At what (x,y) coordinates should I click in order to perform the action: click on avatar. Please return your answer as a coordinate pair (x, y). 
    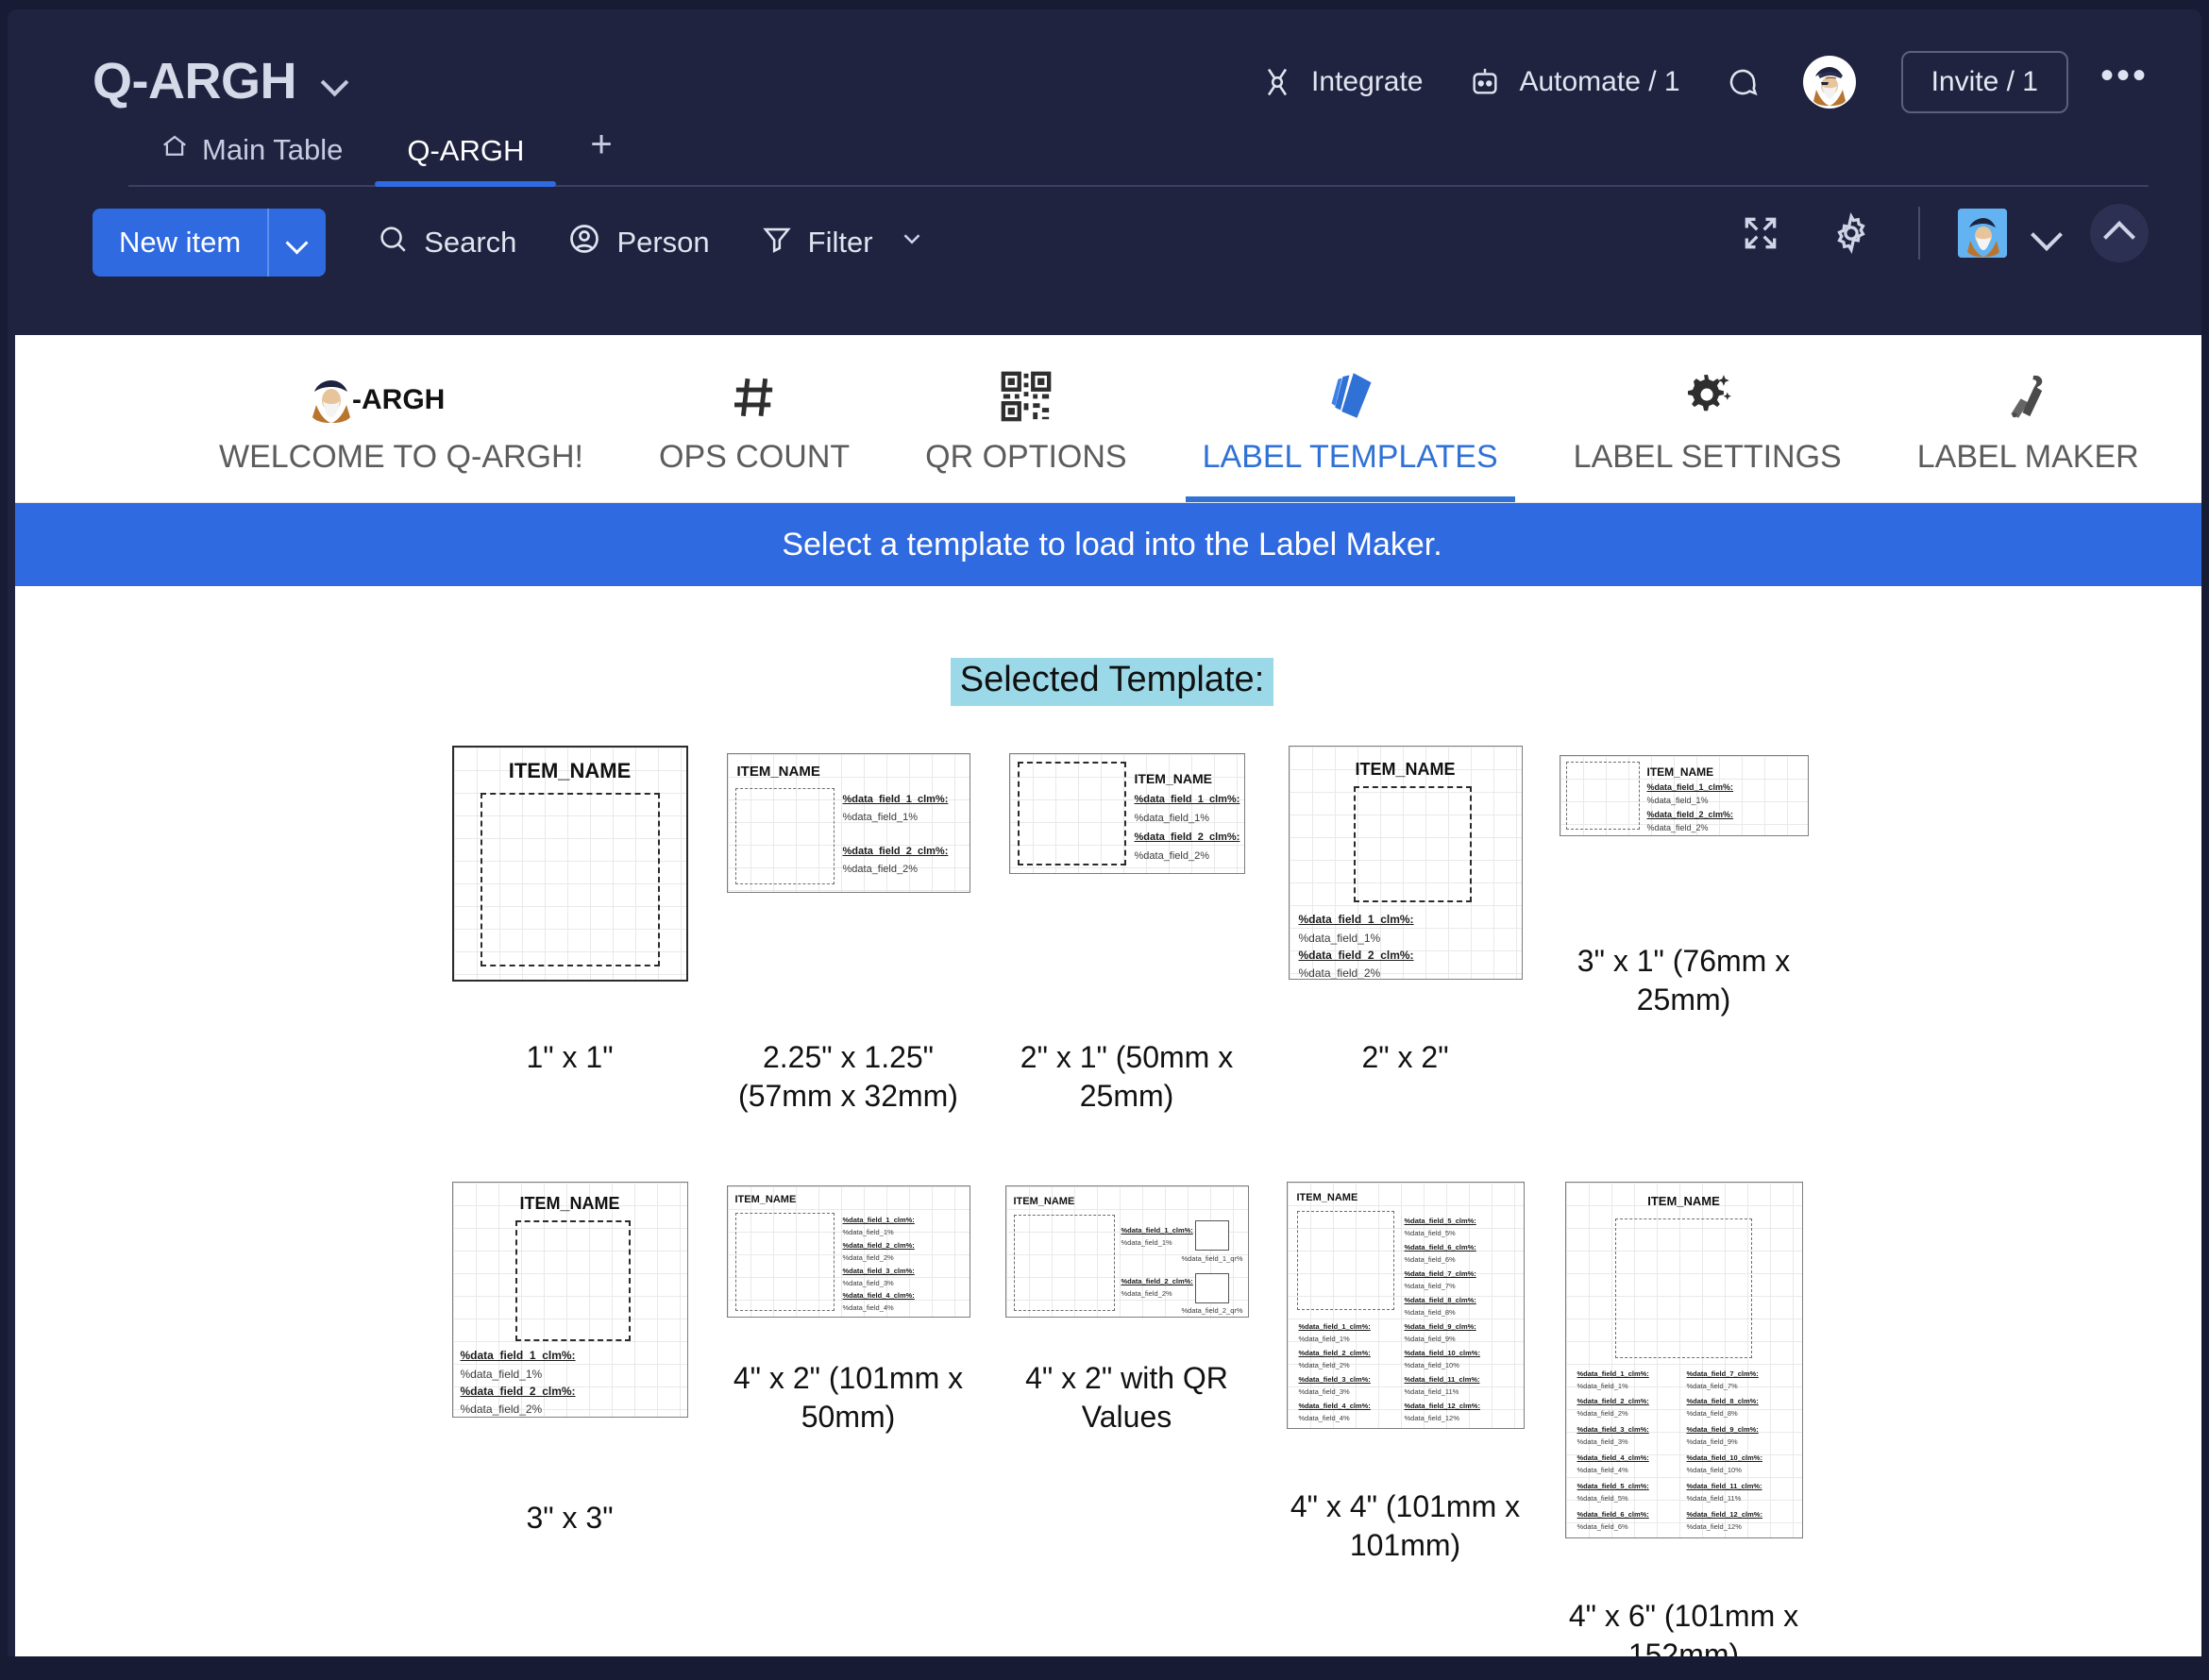
    Looking at the image, I should click on (1829, 82).